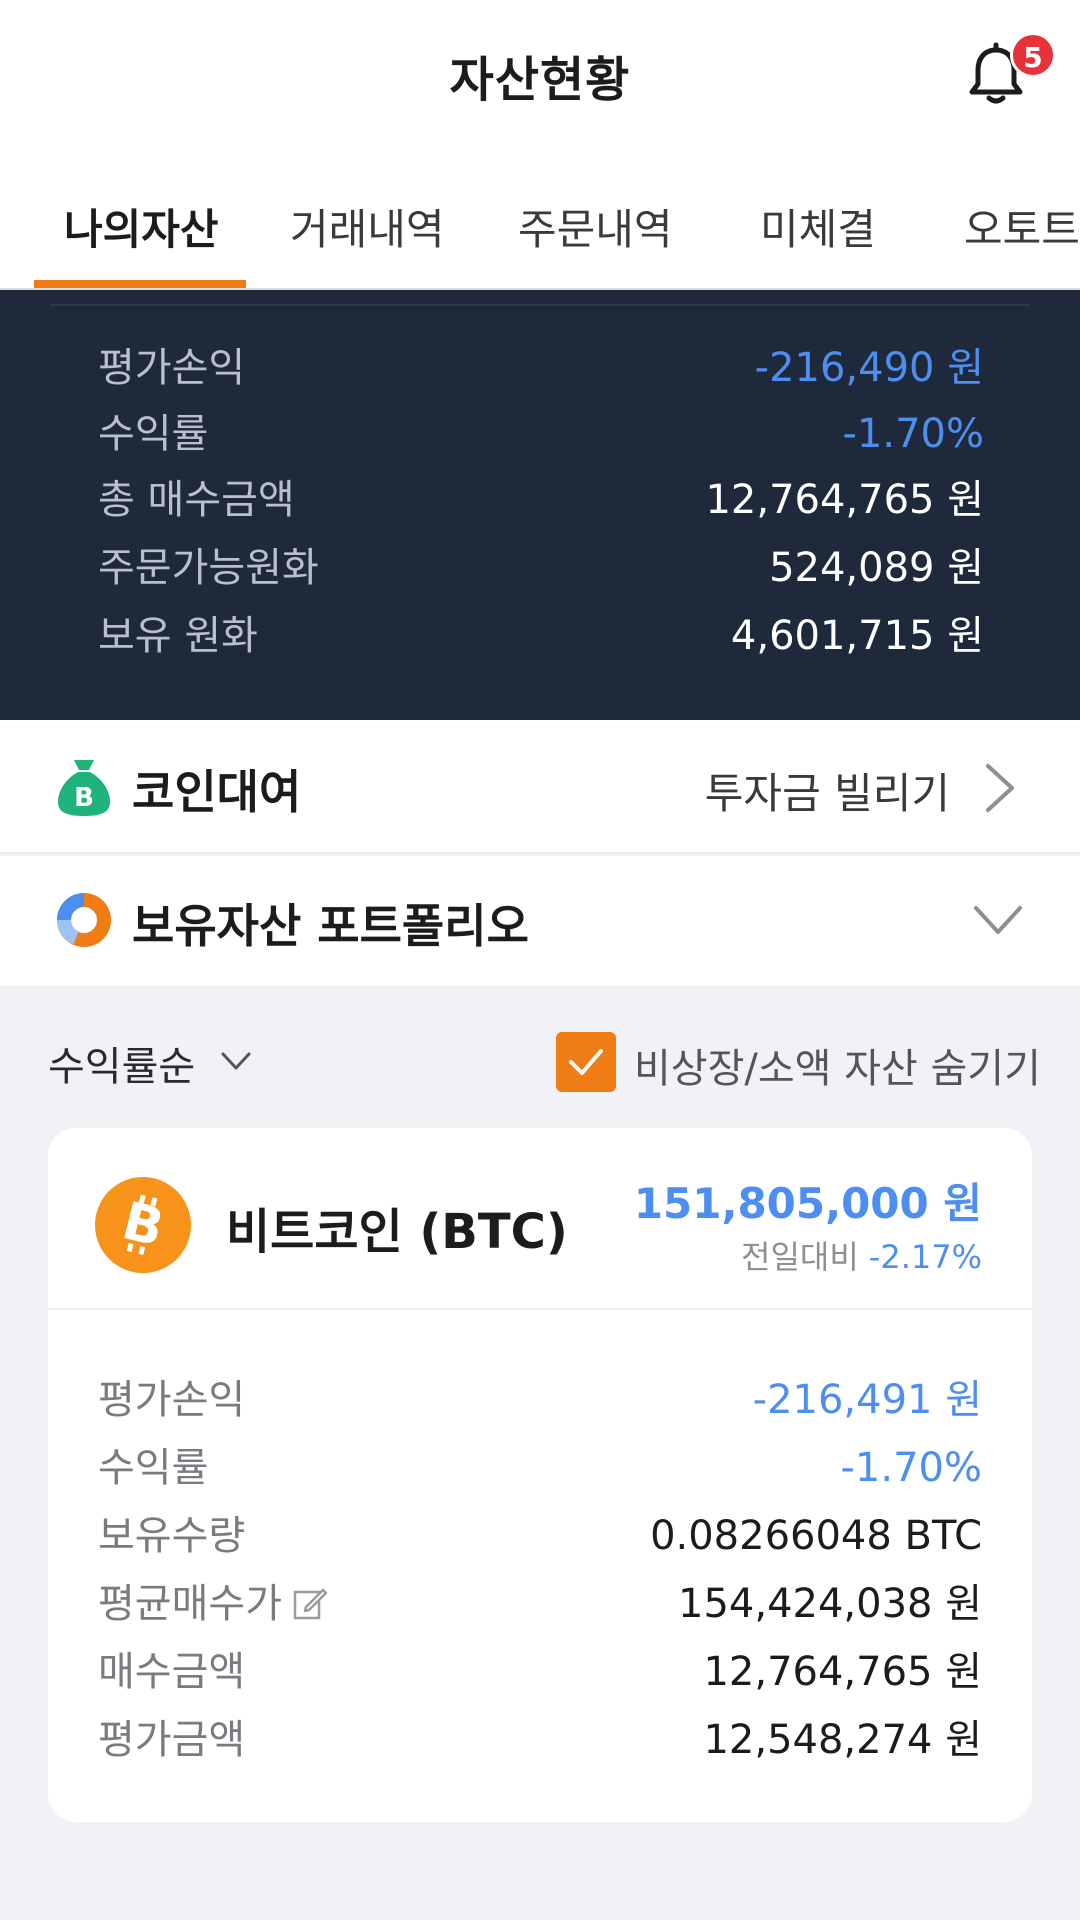  I want to click on asset-label: 평가손익, so click(172, 1400).